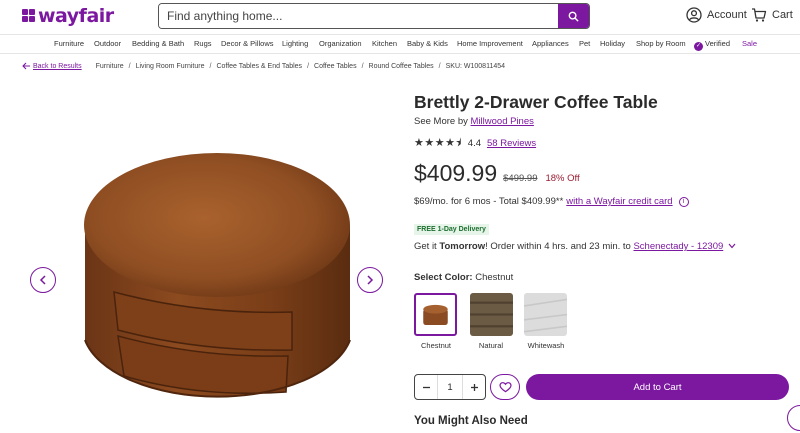 Image resolution: width=800 pixels, height=433 pixels. I want to click on swatch-natural, so click(491, 314).